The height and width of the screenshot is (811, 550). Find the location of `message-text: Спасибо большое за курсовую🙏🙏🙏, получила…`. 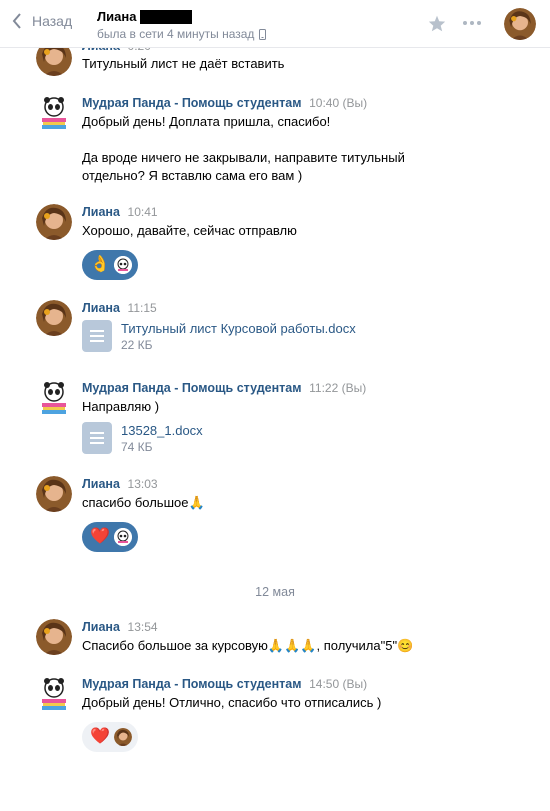

message-text: Спасибо большое за курсовую🙏🙏🙏, получила… is located at coordinates (248, 645).